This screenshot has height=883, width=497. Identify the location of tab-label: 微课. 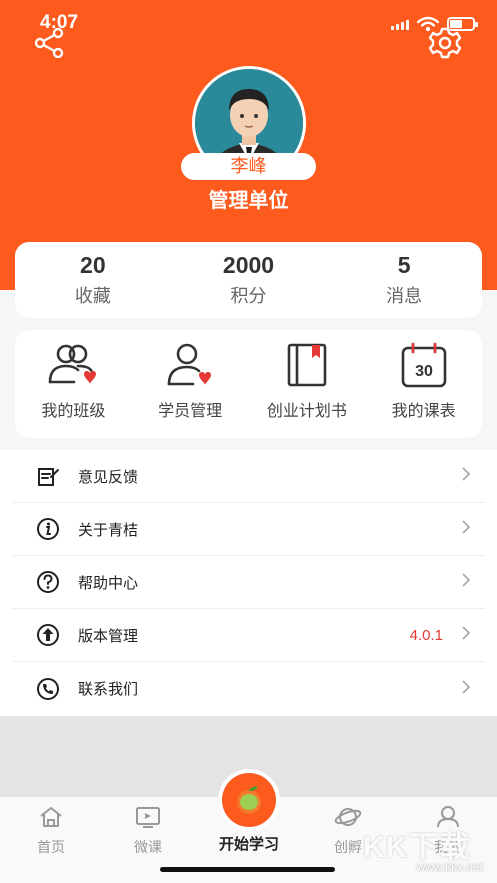
(148, 848).